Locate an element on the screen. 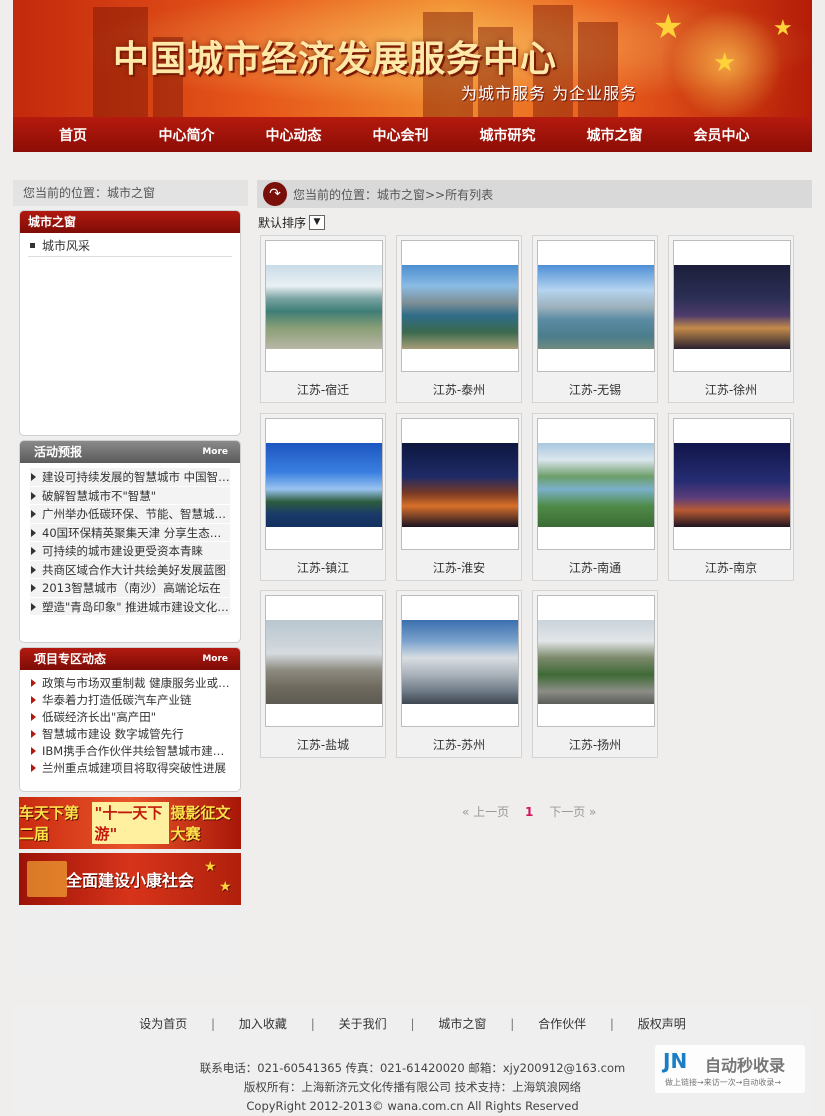 Image resolution: width=825 pixels, height=1116 pixels. city-card: 江苏-南京 is located at coordinates (731, 497).